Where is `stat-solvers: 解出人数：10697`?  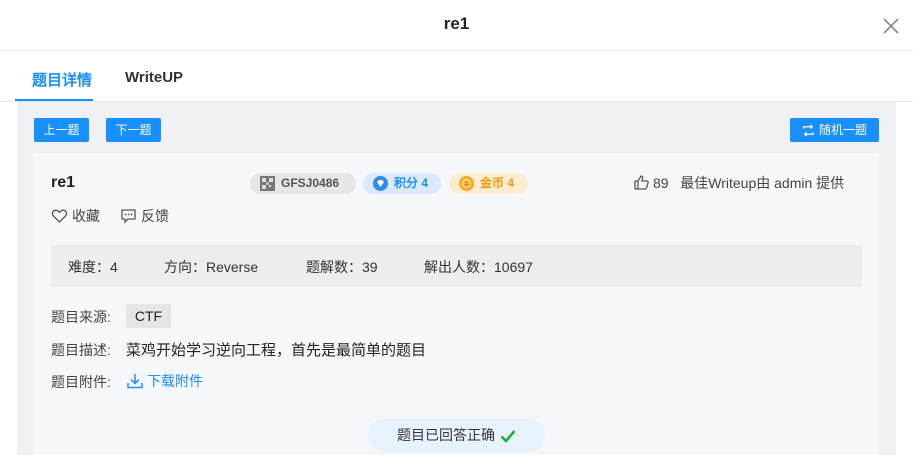 stat-solvers: 解出人数：10697 is located at coordinates (478, 267).